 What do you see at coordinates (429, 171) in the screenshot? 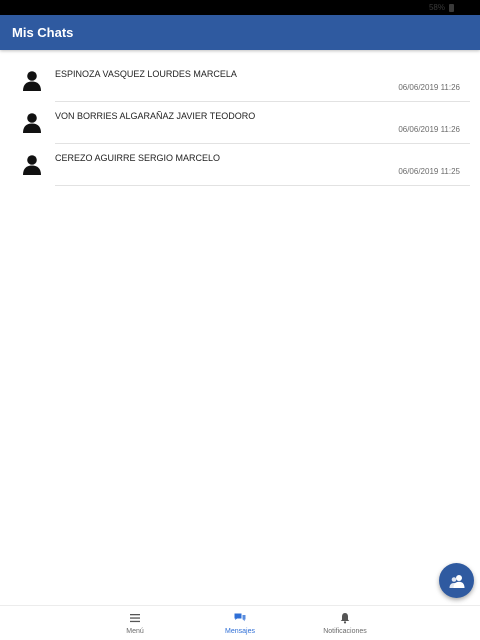
I see `chat-timestamp: 06/06/2019 11:25` at bounding box center [429, 171].